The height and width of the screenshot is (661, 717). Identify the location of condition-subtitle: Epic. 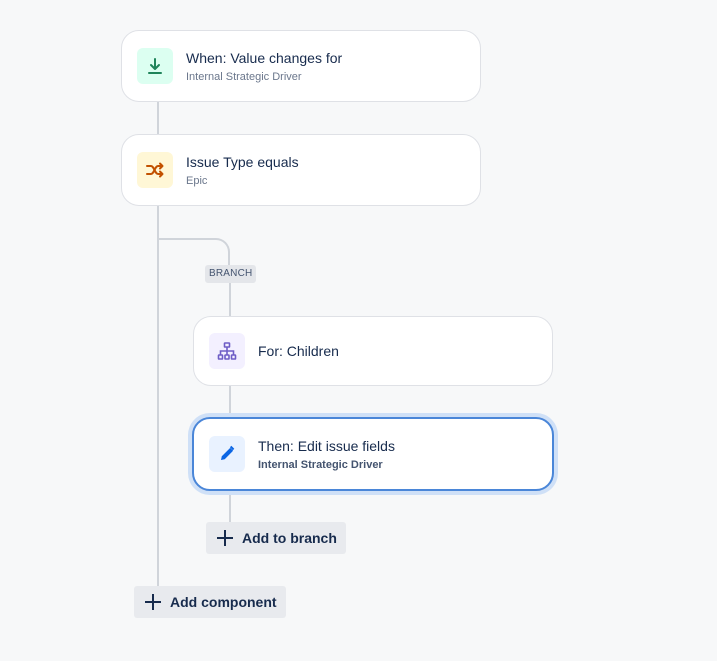
(197, 180).